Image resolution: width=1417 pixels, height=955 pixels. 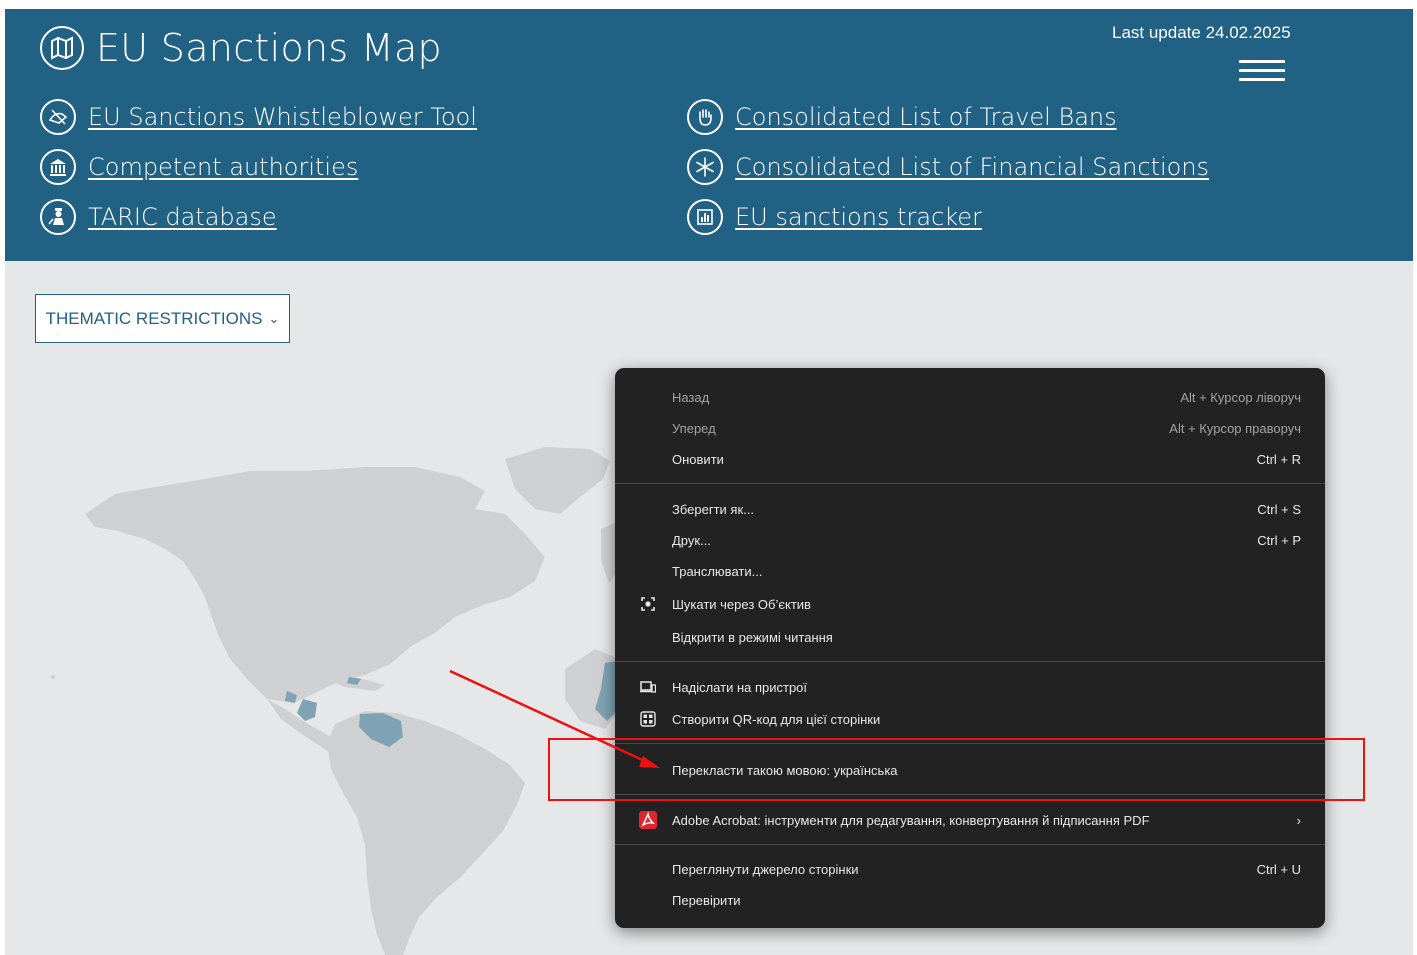 I want to click on menu-item-search-lens: Шукати через Об’єктив, so click(x=970, y=604).